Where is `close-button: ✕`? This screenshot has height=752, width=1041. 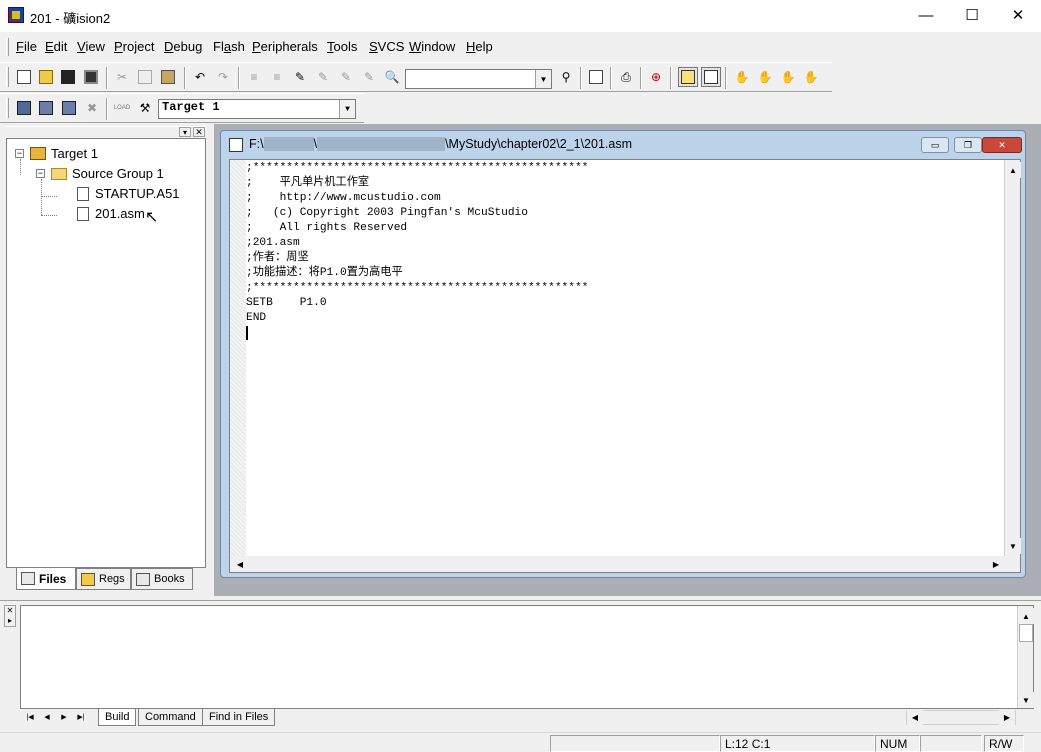 close-button: ✕ is located at coordinates (1018, 15).